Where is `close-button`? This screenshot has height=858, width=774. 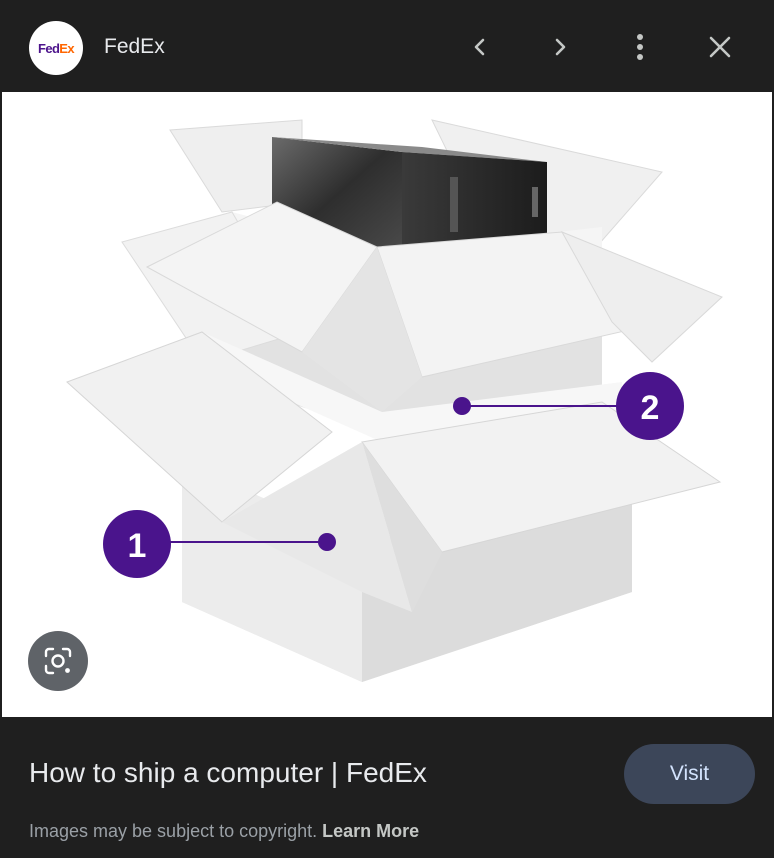
close-button is located at coordinates (720, 47).